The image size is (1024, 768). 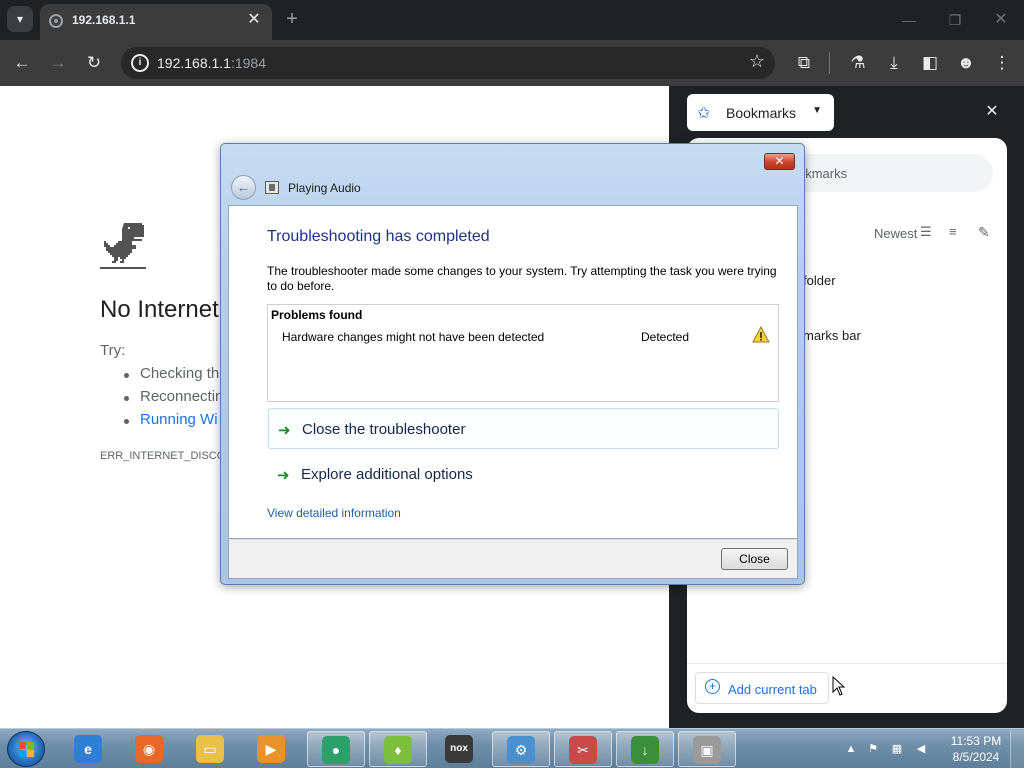 I want to click on download-manager-icon: ↓, so click(x=645, y=750).